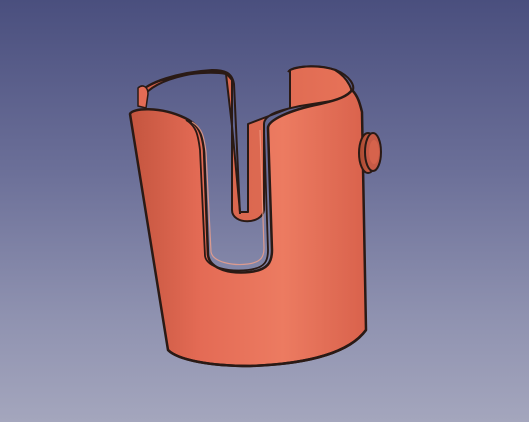 The width and height of the screenshot is (529, 422). I want to click on pin-top, so click(374, 152).